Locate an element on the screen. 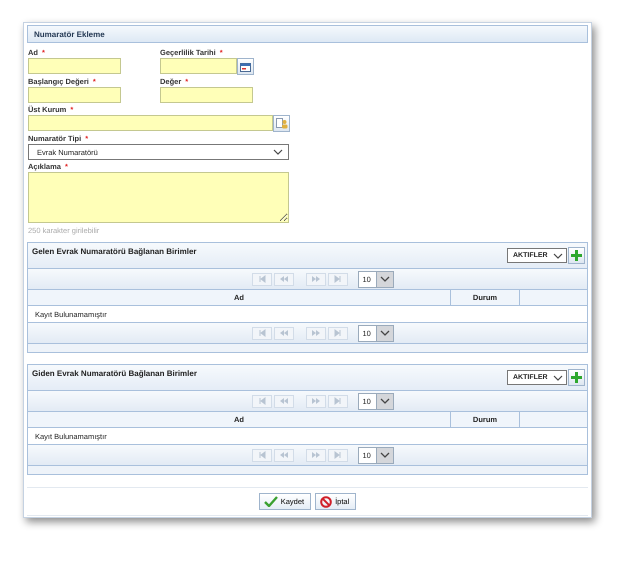 Image resolution: width=637 pixels, height=561 pixels. lookup-button is located at coordinates (281, 123).